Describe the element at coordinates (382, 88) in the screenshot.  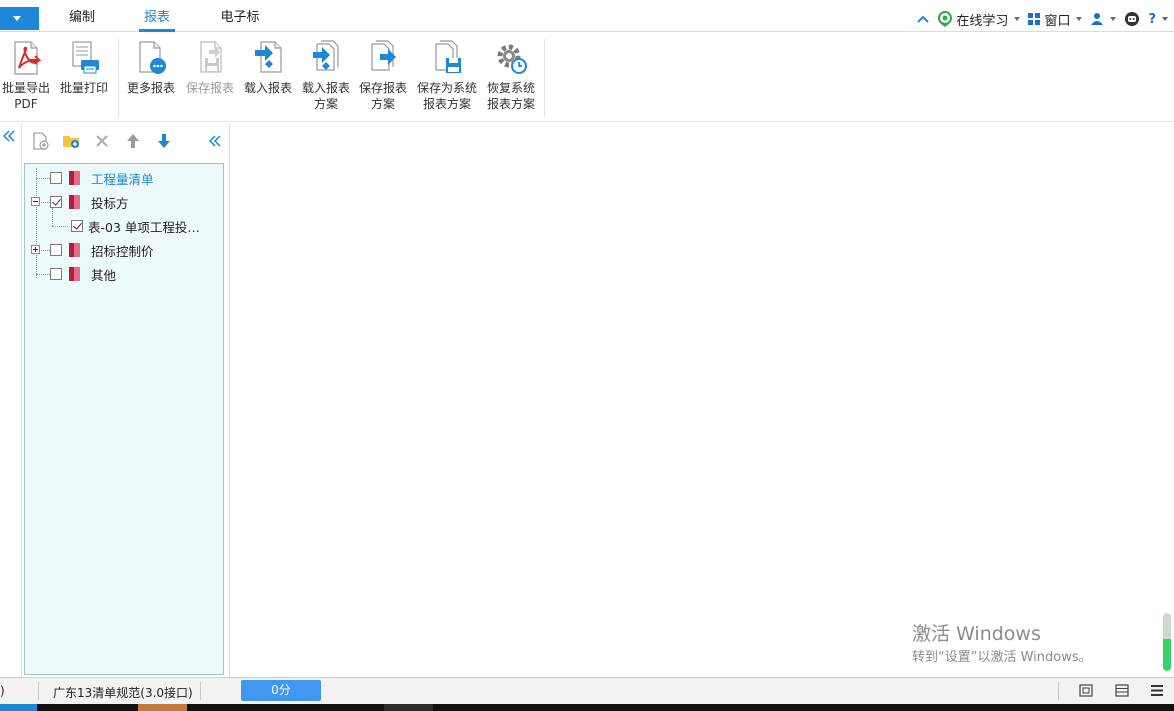
I see `save-report-scheme-label-line1: 保存报表` at that location.